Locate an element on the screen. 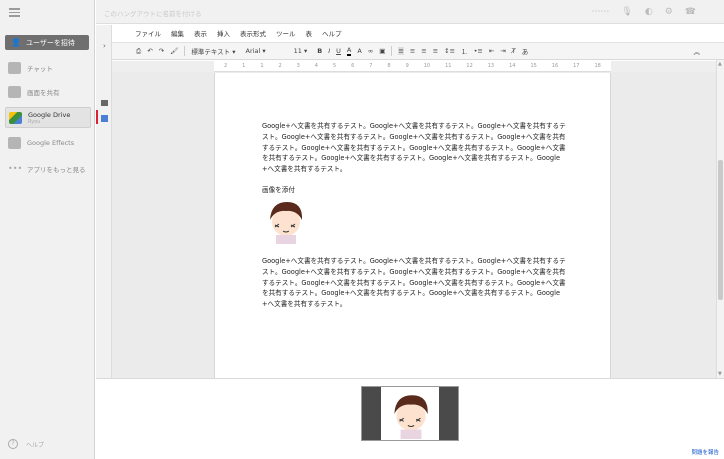 This screenshot has width=724, height=459. invite-button: 👤 ユーザーを招待 is located at coordinates (47, 42).